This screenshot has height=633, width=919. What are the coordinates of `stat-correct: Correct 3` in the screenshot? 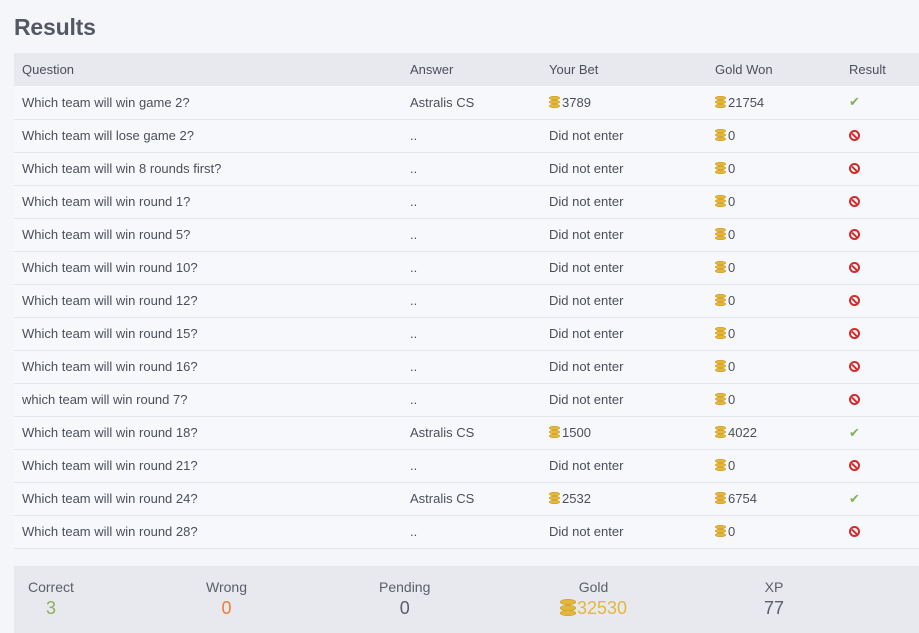 It's located at (51, 599).